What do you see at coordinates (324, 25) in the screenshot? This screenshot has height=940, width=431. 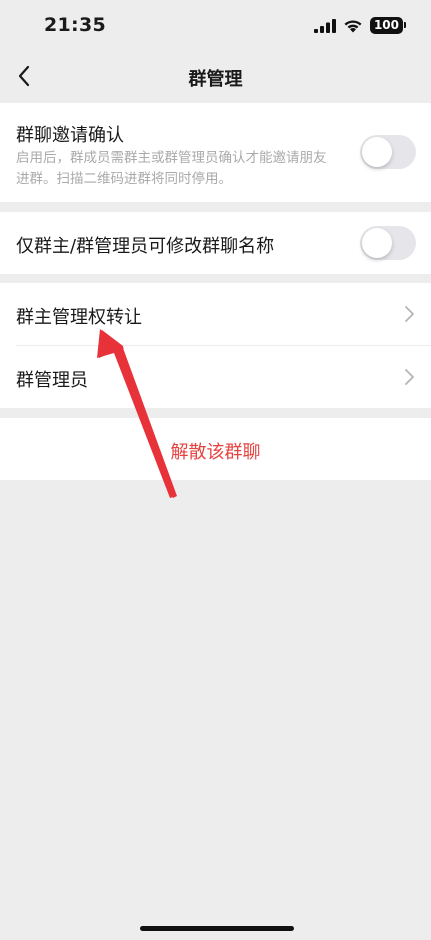 I see `signal-icon` at bounding box center [324, 25].